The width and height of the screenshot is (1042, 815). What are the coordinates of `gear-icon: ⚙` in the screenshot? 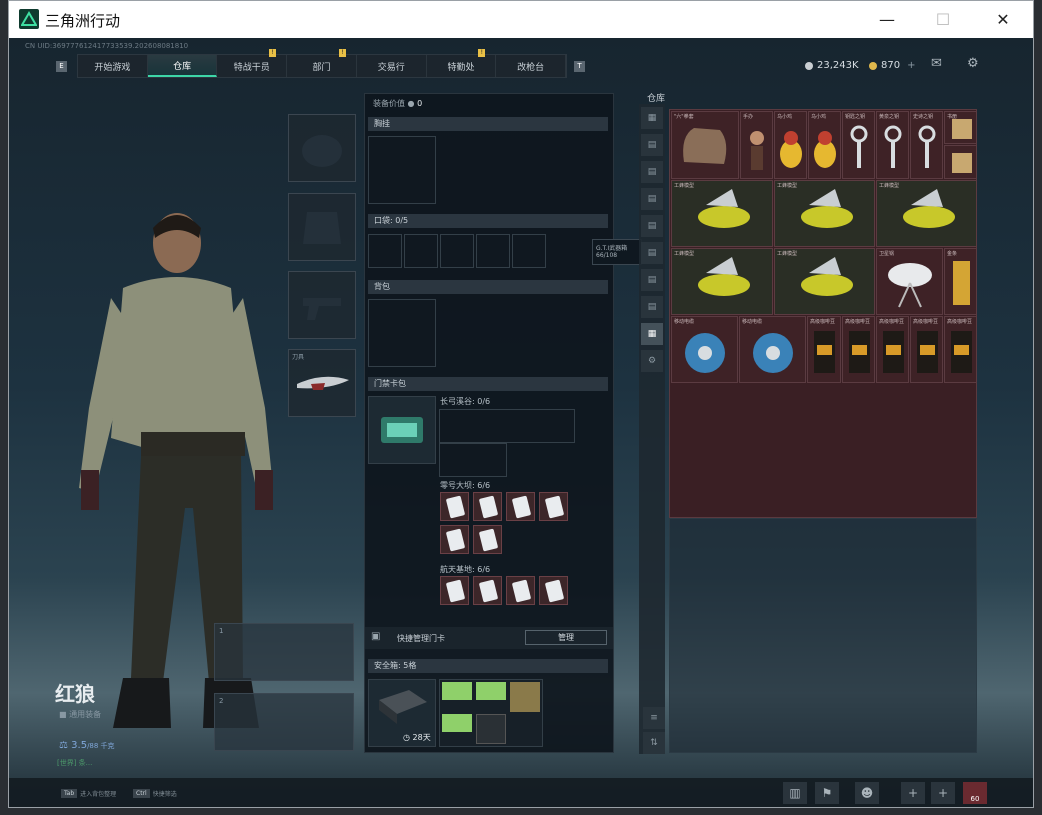 It's located at (973, 63).